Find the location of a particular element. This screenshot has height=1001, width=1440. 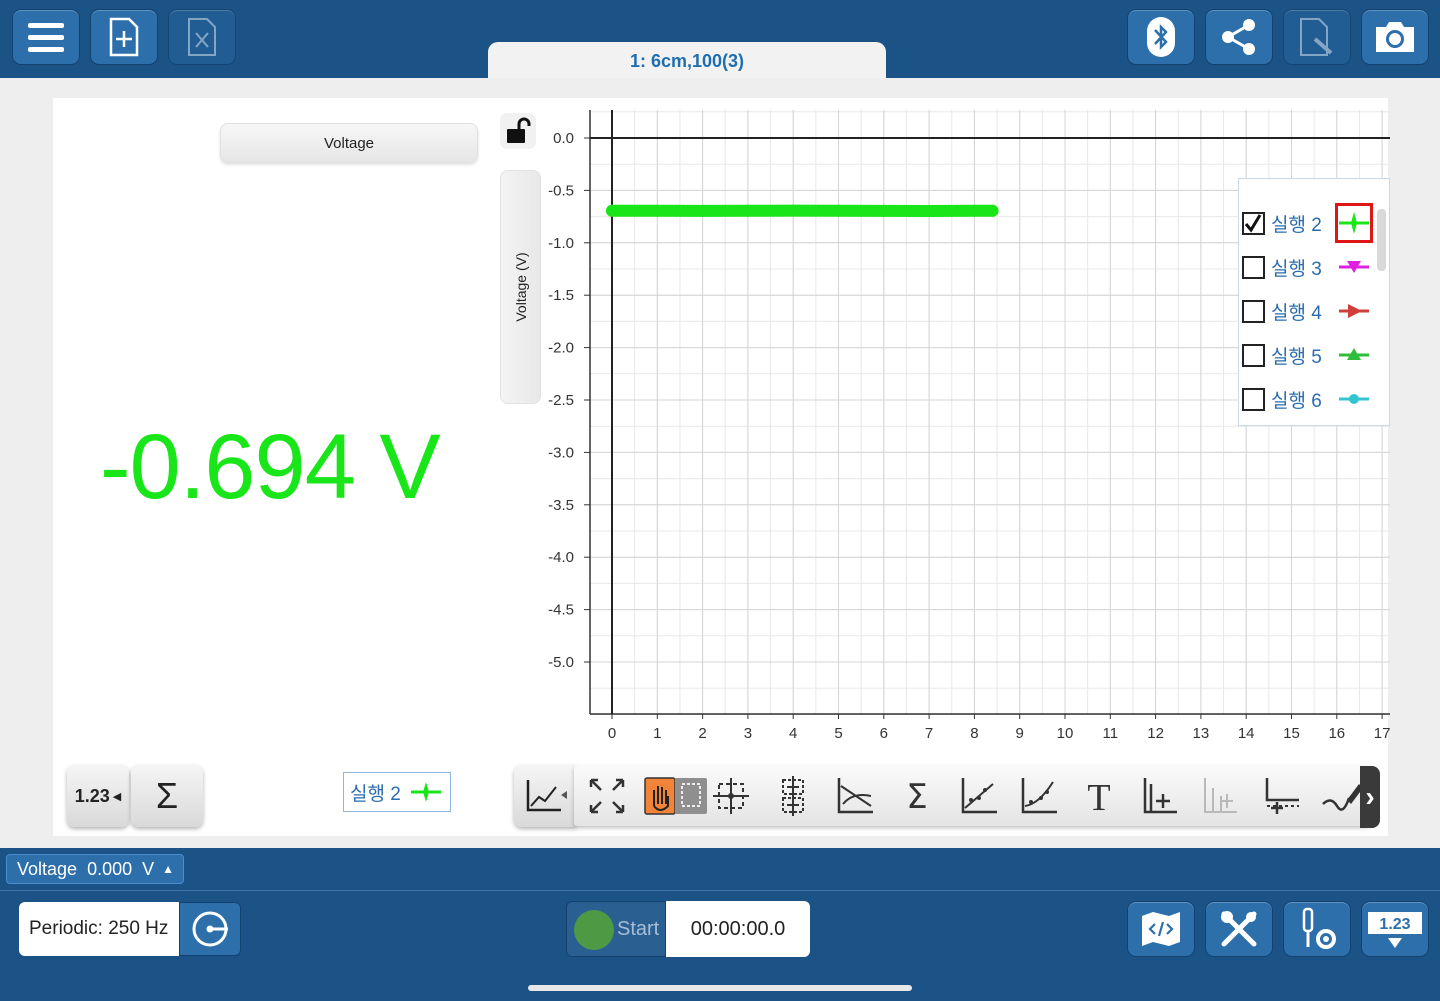

legend-item: 실행 5 is located at coordinates (1314, 355).